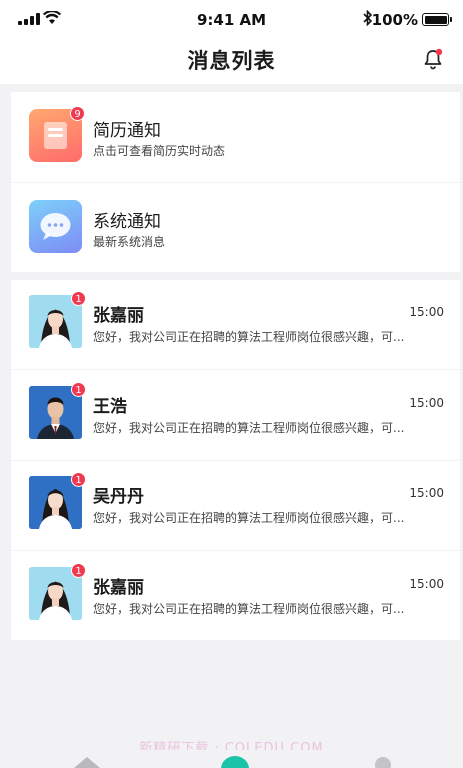 The image size is (463, 768). What do you see at coordinates (235, 137) in the screenshot?
I see `list-item-resume-notice: 9 简历通知 点击可查看简历实时动态` at bounding box center [235, 137].